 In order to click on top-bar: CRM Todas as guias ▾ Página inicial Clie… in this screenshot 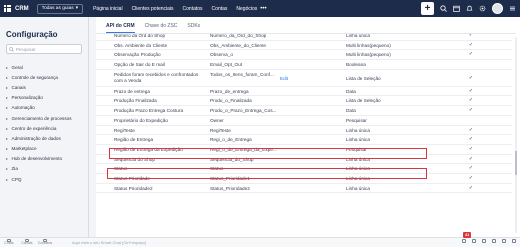, I will do `click(260, 8)`.